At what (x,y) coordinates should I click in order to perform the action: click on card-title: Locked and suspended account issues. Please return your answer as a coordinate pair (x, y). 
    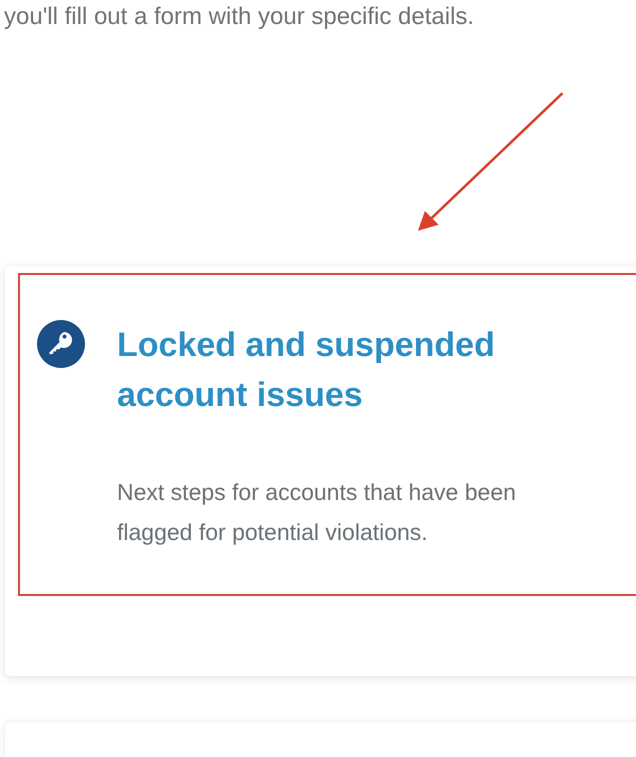
    Looking at the image, I should click on (342, 370).